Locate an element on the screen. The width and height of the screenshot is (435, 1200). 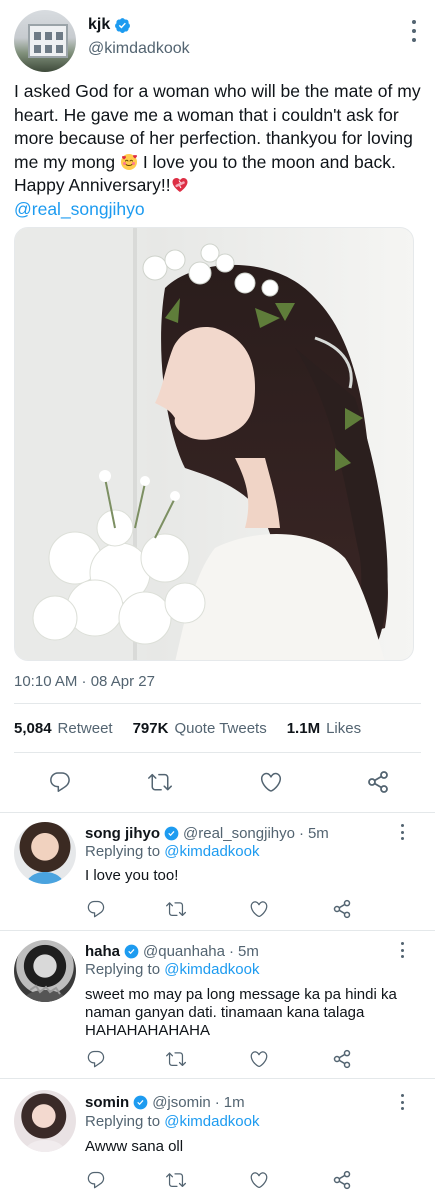
reply-handle: @real_songjihyo is located at coordinates (239, 833).